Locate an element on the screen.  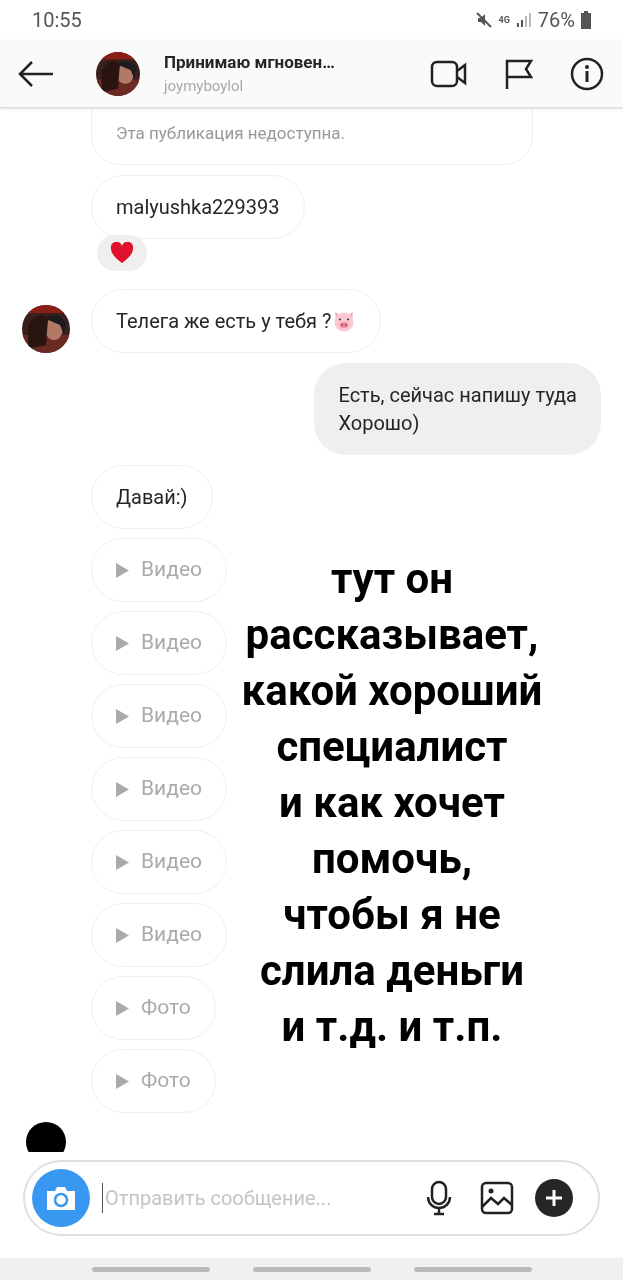
camera-button is located at coordinates (61, 1198).